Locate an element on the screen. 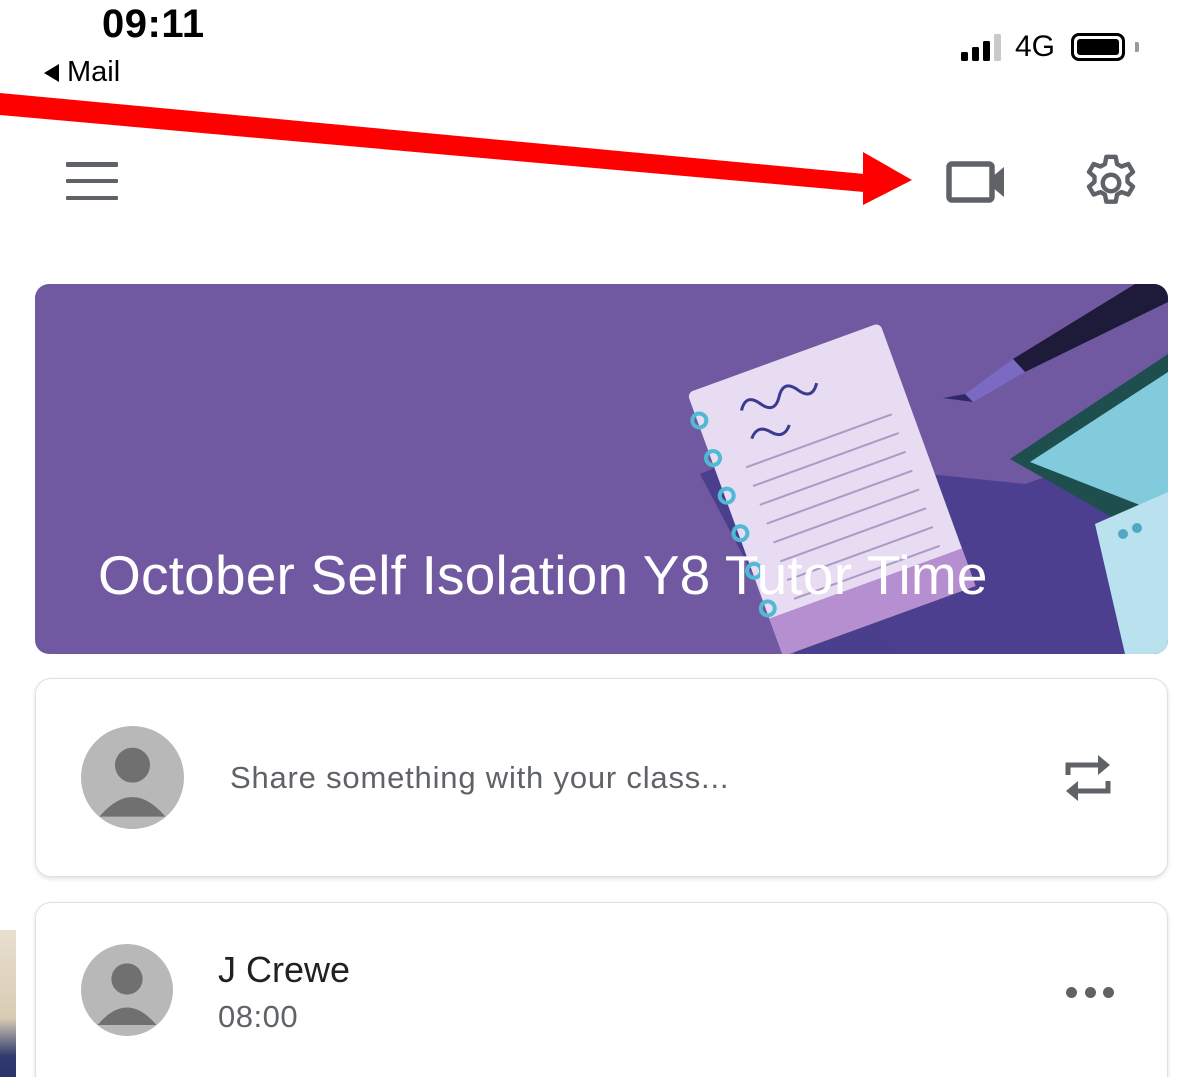 Image resolution: width=1191 pixels, height=1077 pixels. battery-nub is located at coordinates (1137, 47).